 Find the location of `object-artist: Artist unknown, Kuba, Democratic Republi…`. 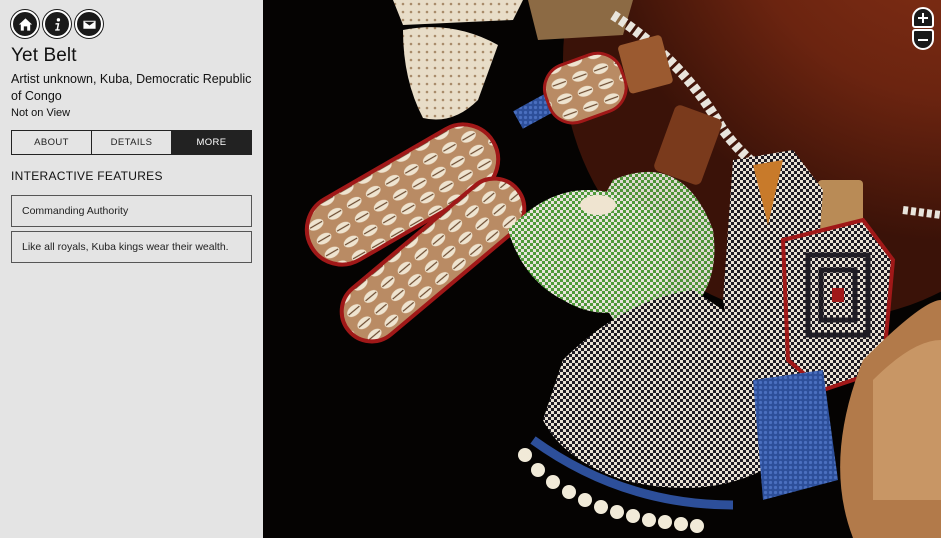

object-artist: Artist unknown, Kuba, Democratic Republi… is located at coordinates (131, 87).